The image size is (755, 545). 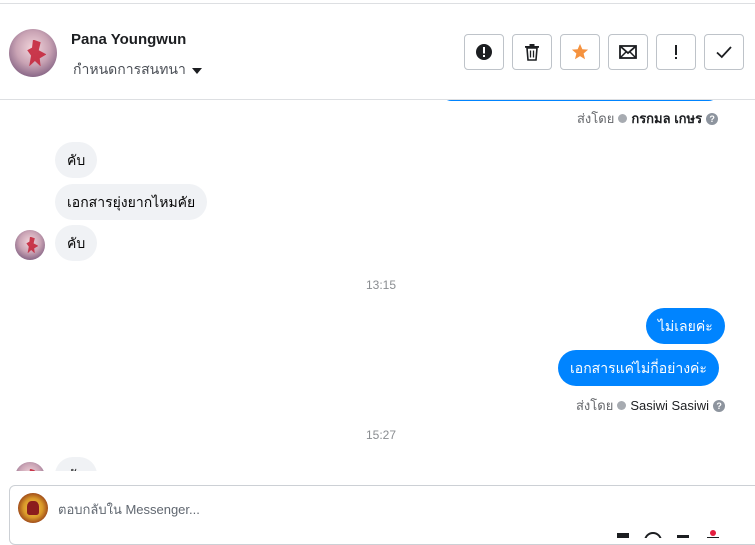 What do you see at coordinates (683, 532) in the screenshot?
I see `gif-icon` at bounding box center [683, 532].